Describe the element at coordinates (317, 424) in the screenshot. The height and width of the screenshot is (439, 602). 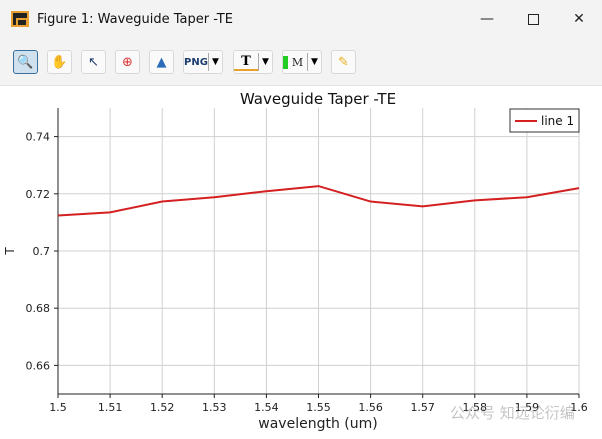
I see `x-axis-label: wavelength (um)` at that location.